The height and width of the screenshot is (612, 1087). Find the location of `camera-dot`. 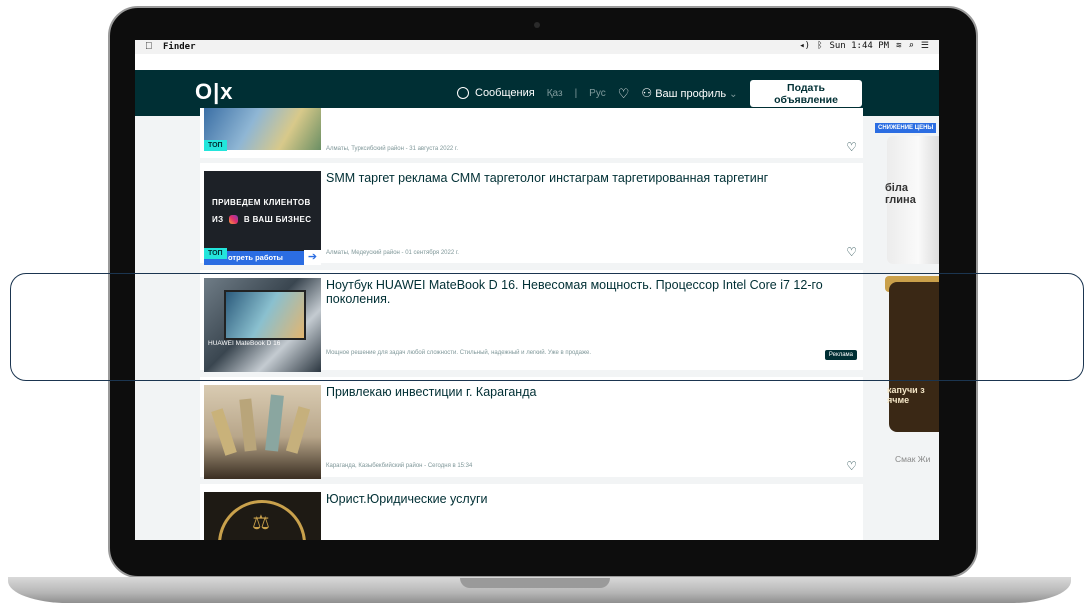

camera-dot is located at coordinates (537, 25).